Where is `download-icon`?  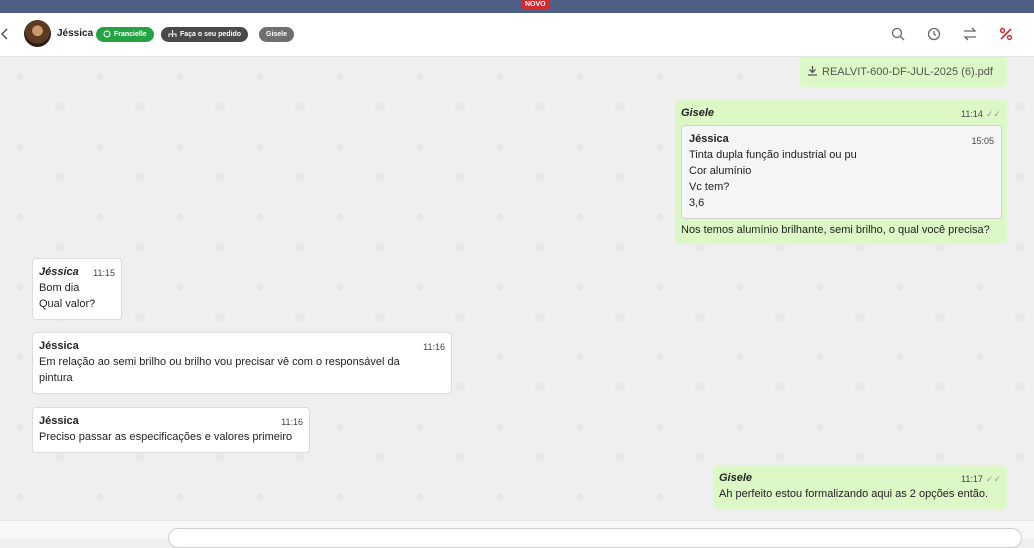
download-icon is located at coordinates (812, 71).